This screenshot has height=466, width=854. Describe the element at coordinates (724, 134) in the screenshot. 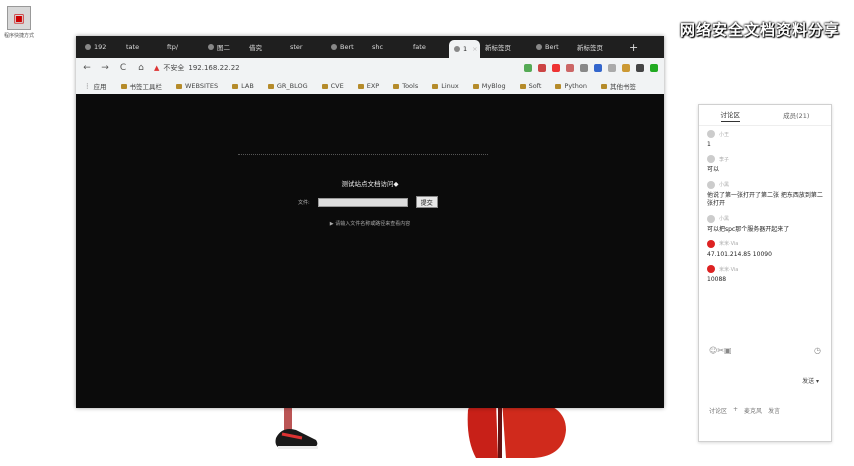

I see `chat-user: 小王` at that location.